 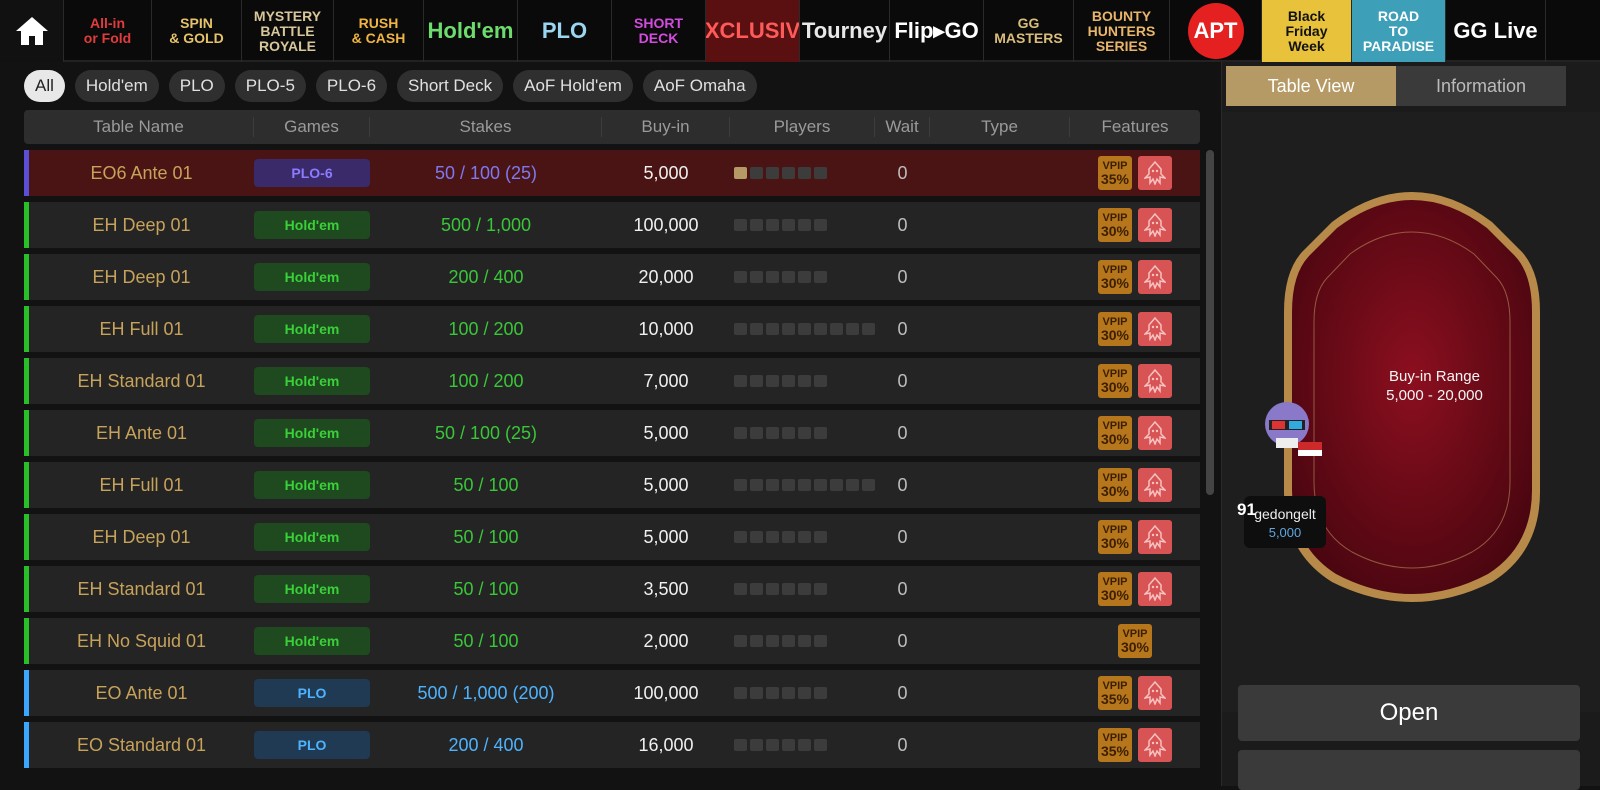 I want to click on game-tab-5: PLO, so click(x=565, y=31).